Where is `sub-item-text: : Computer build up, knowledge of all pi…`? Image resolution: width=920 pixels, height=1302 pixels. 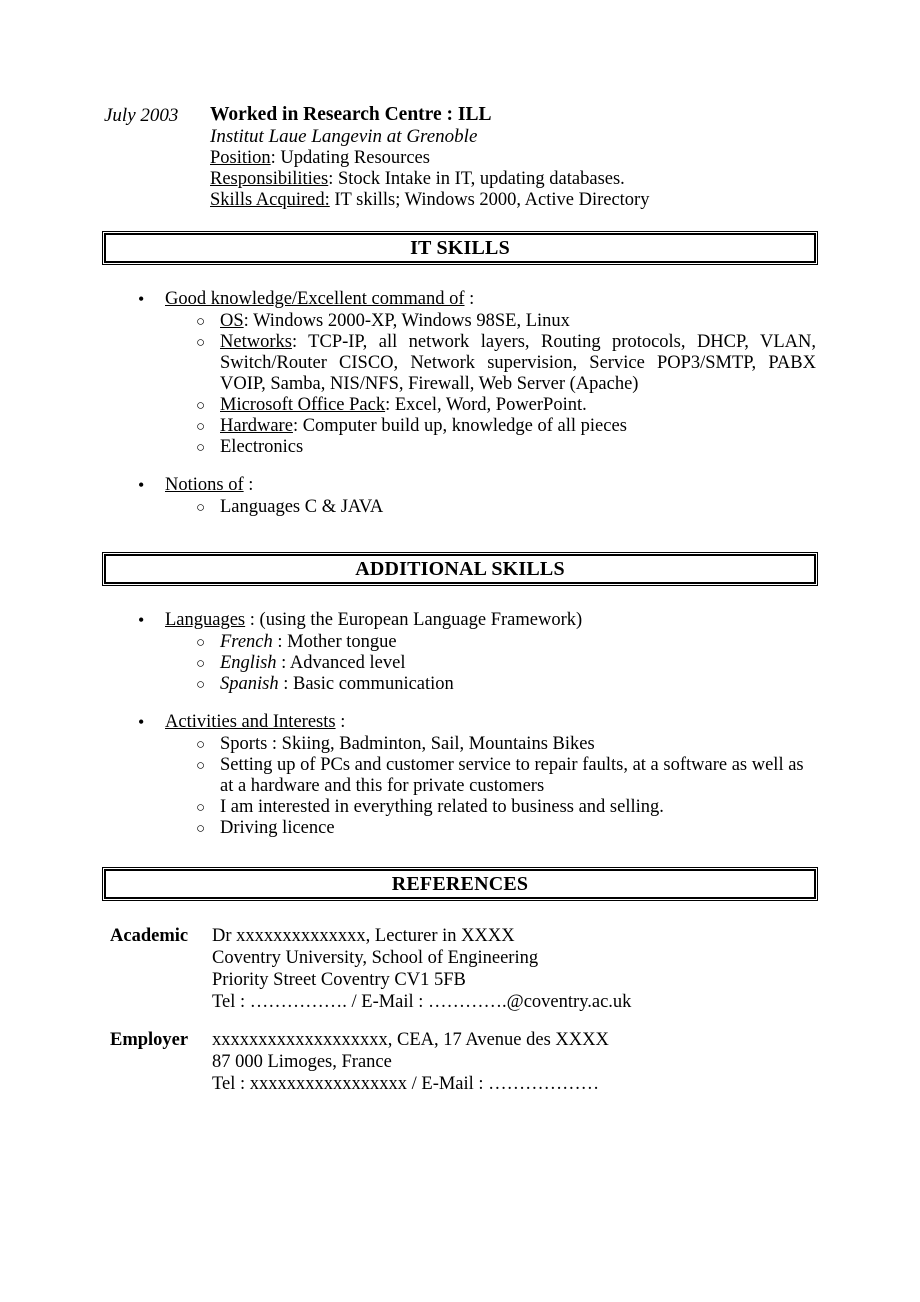
sub-item-text: : Computer build up, knowledge of all pi… is located at coordinates (459, 426).